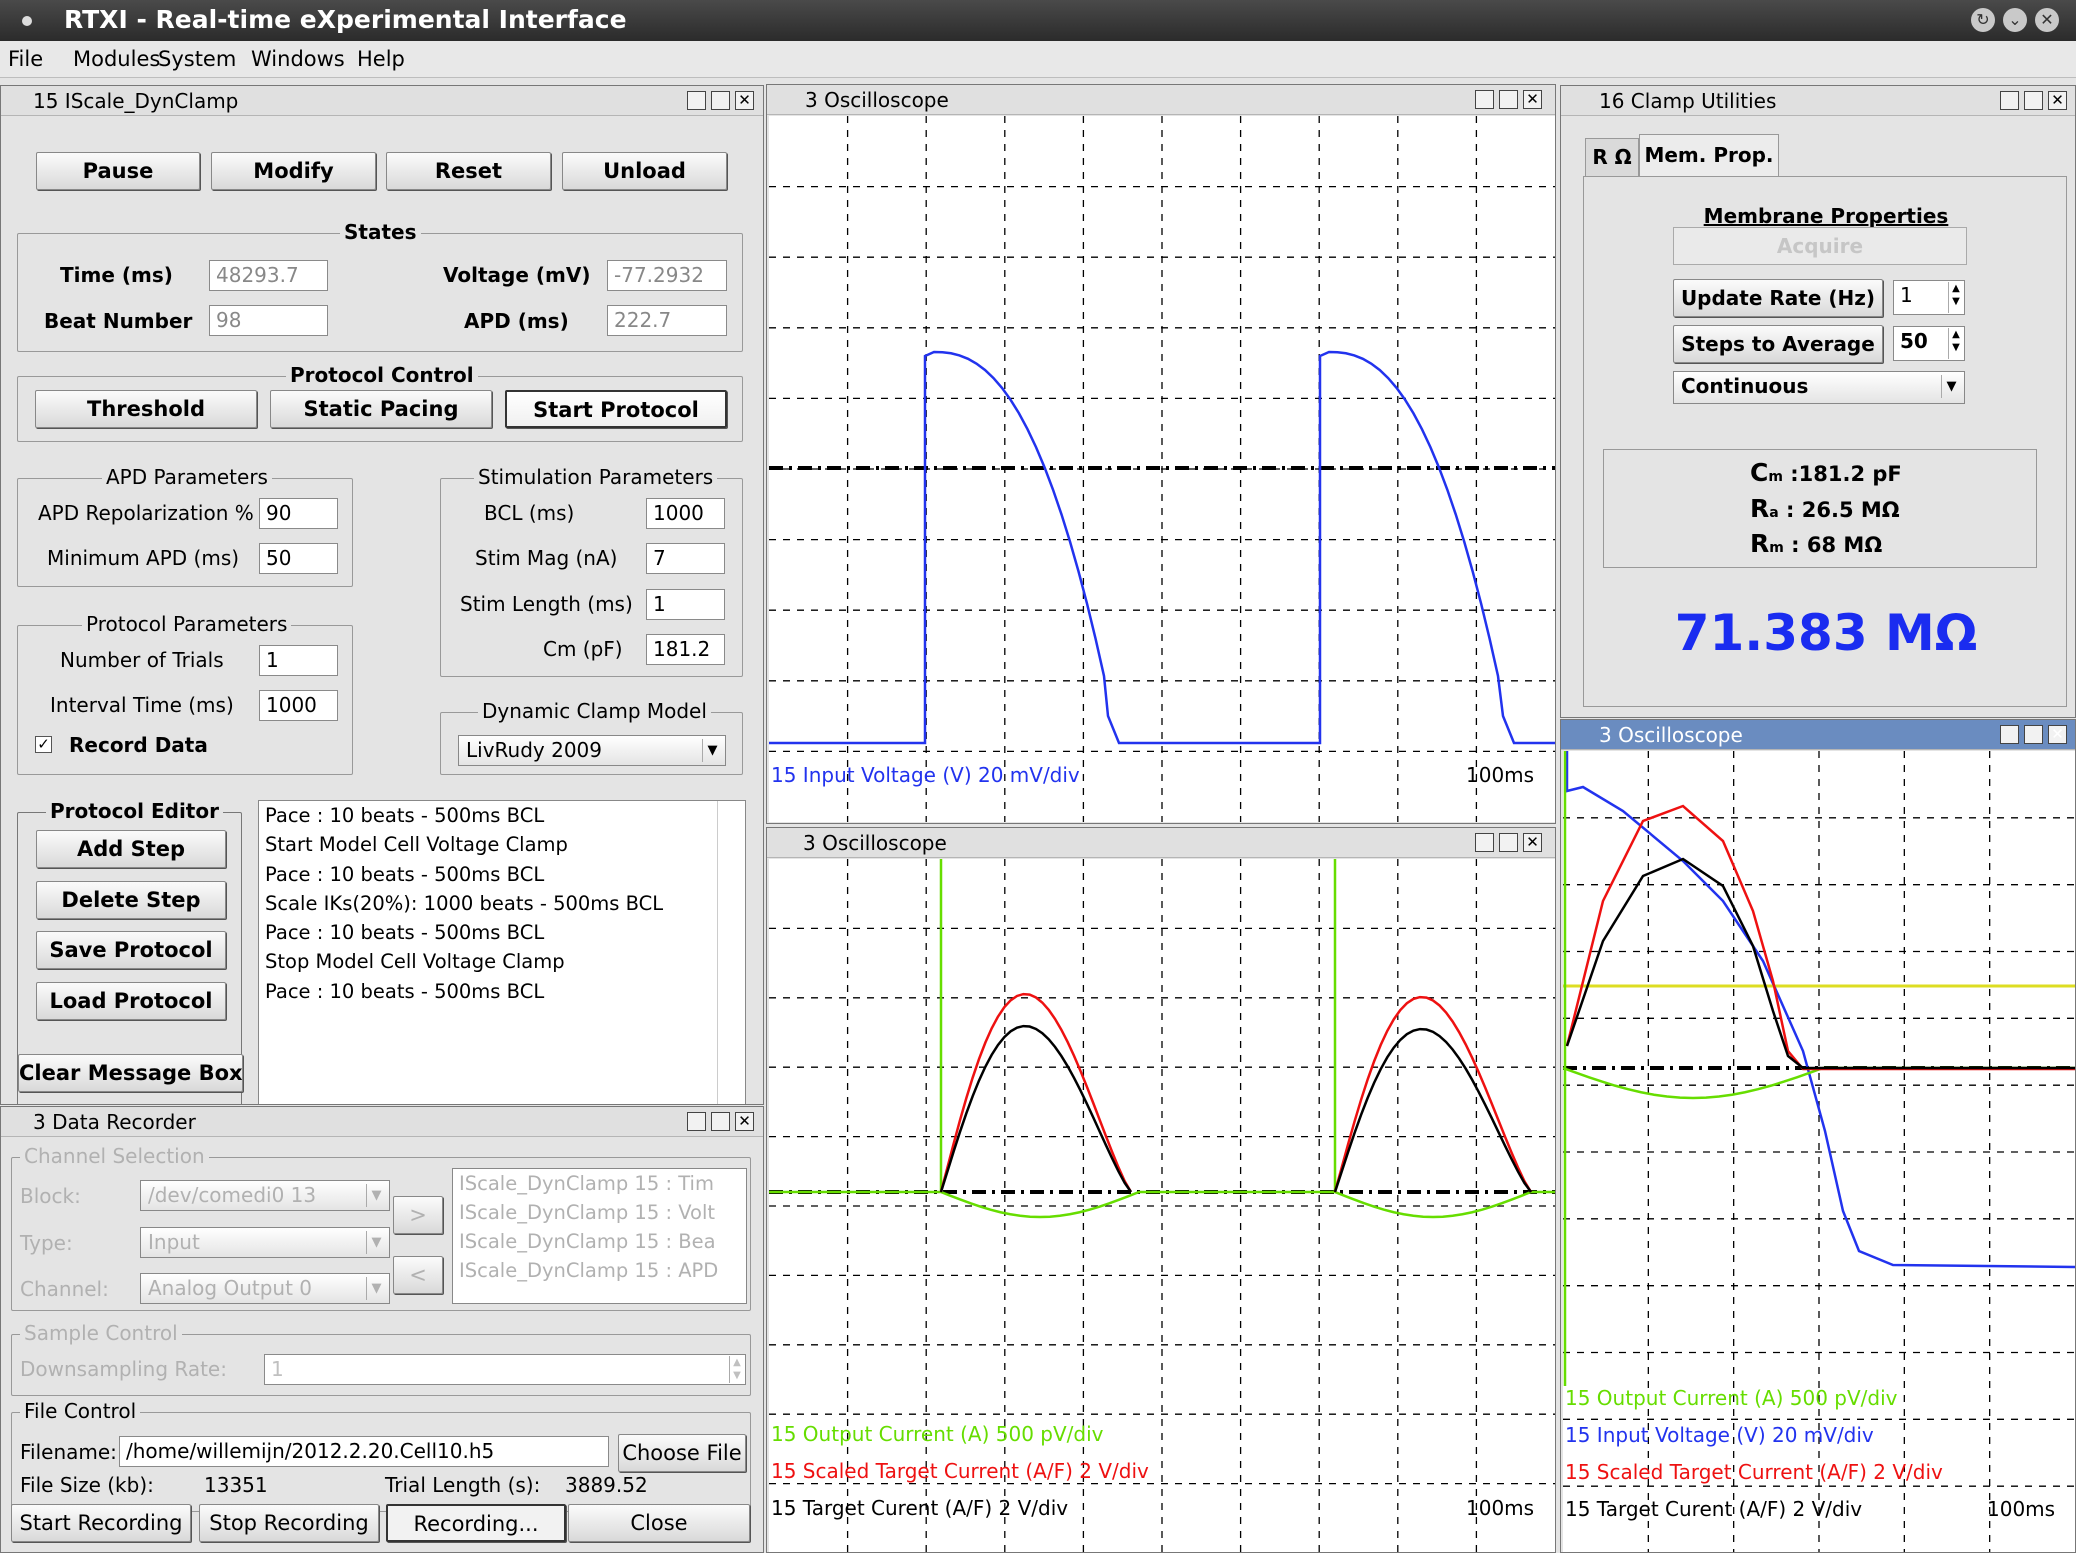 This screenshot has width=2076, height=1553. What do you see at coordinates (599, 1274) in the screenshot?
I see `list-item: IScale_DynClamp 15 : APD` at bounding box center [599, 1274].